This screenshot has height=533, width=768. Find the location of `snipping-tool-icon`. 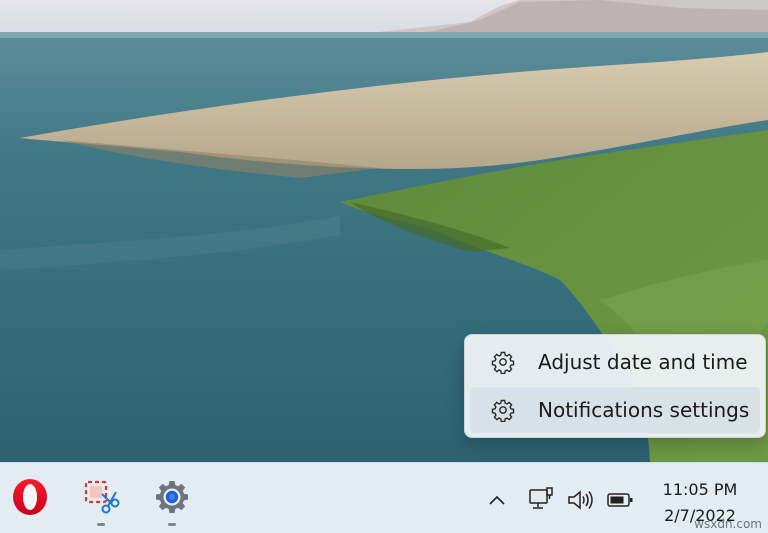

snipping-tool-icon is located at coordinates (101, 497).